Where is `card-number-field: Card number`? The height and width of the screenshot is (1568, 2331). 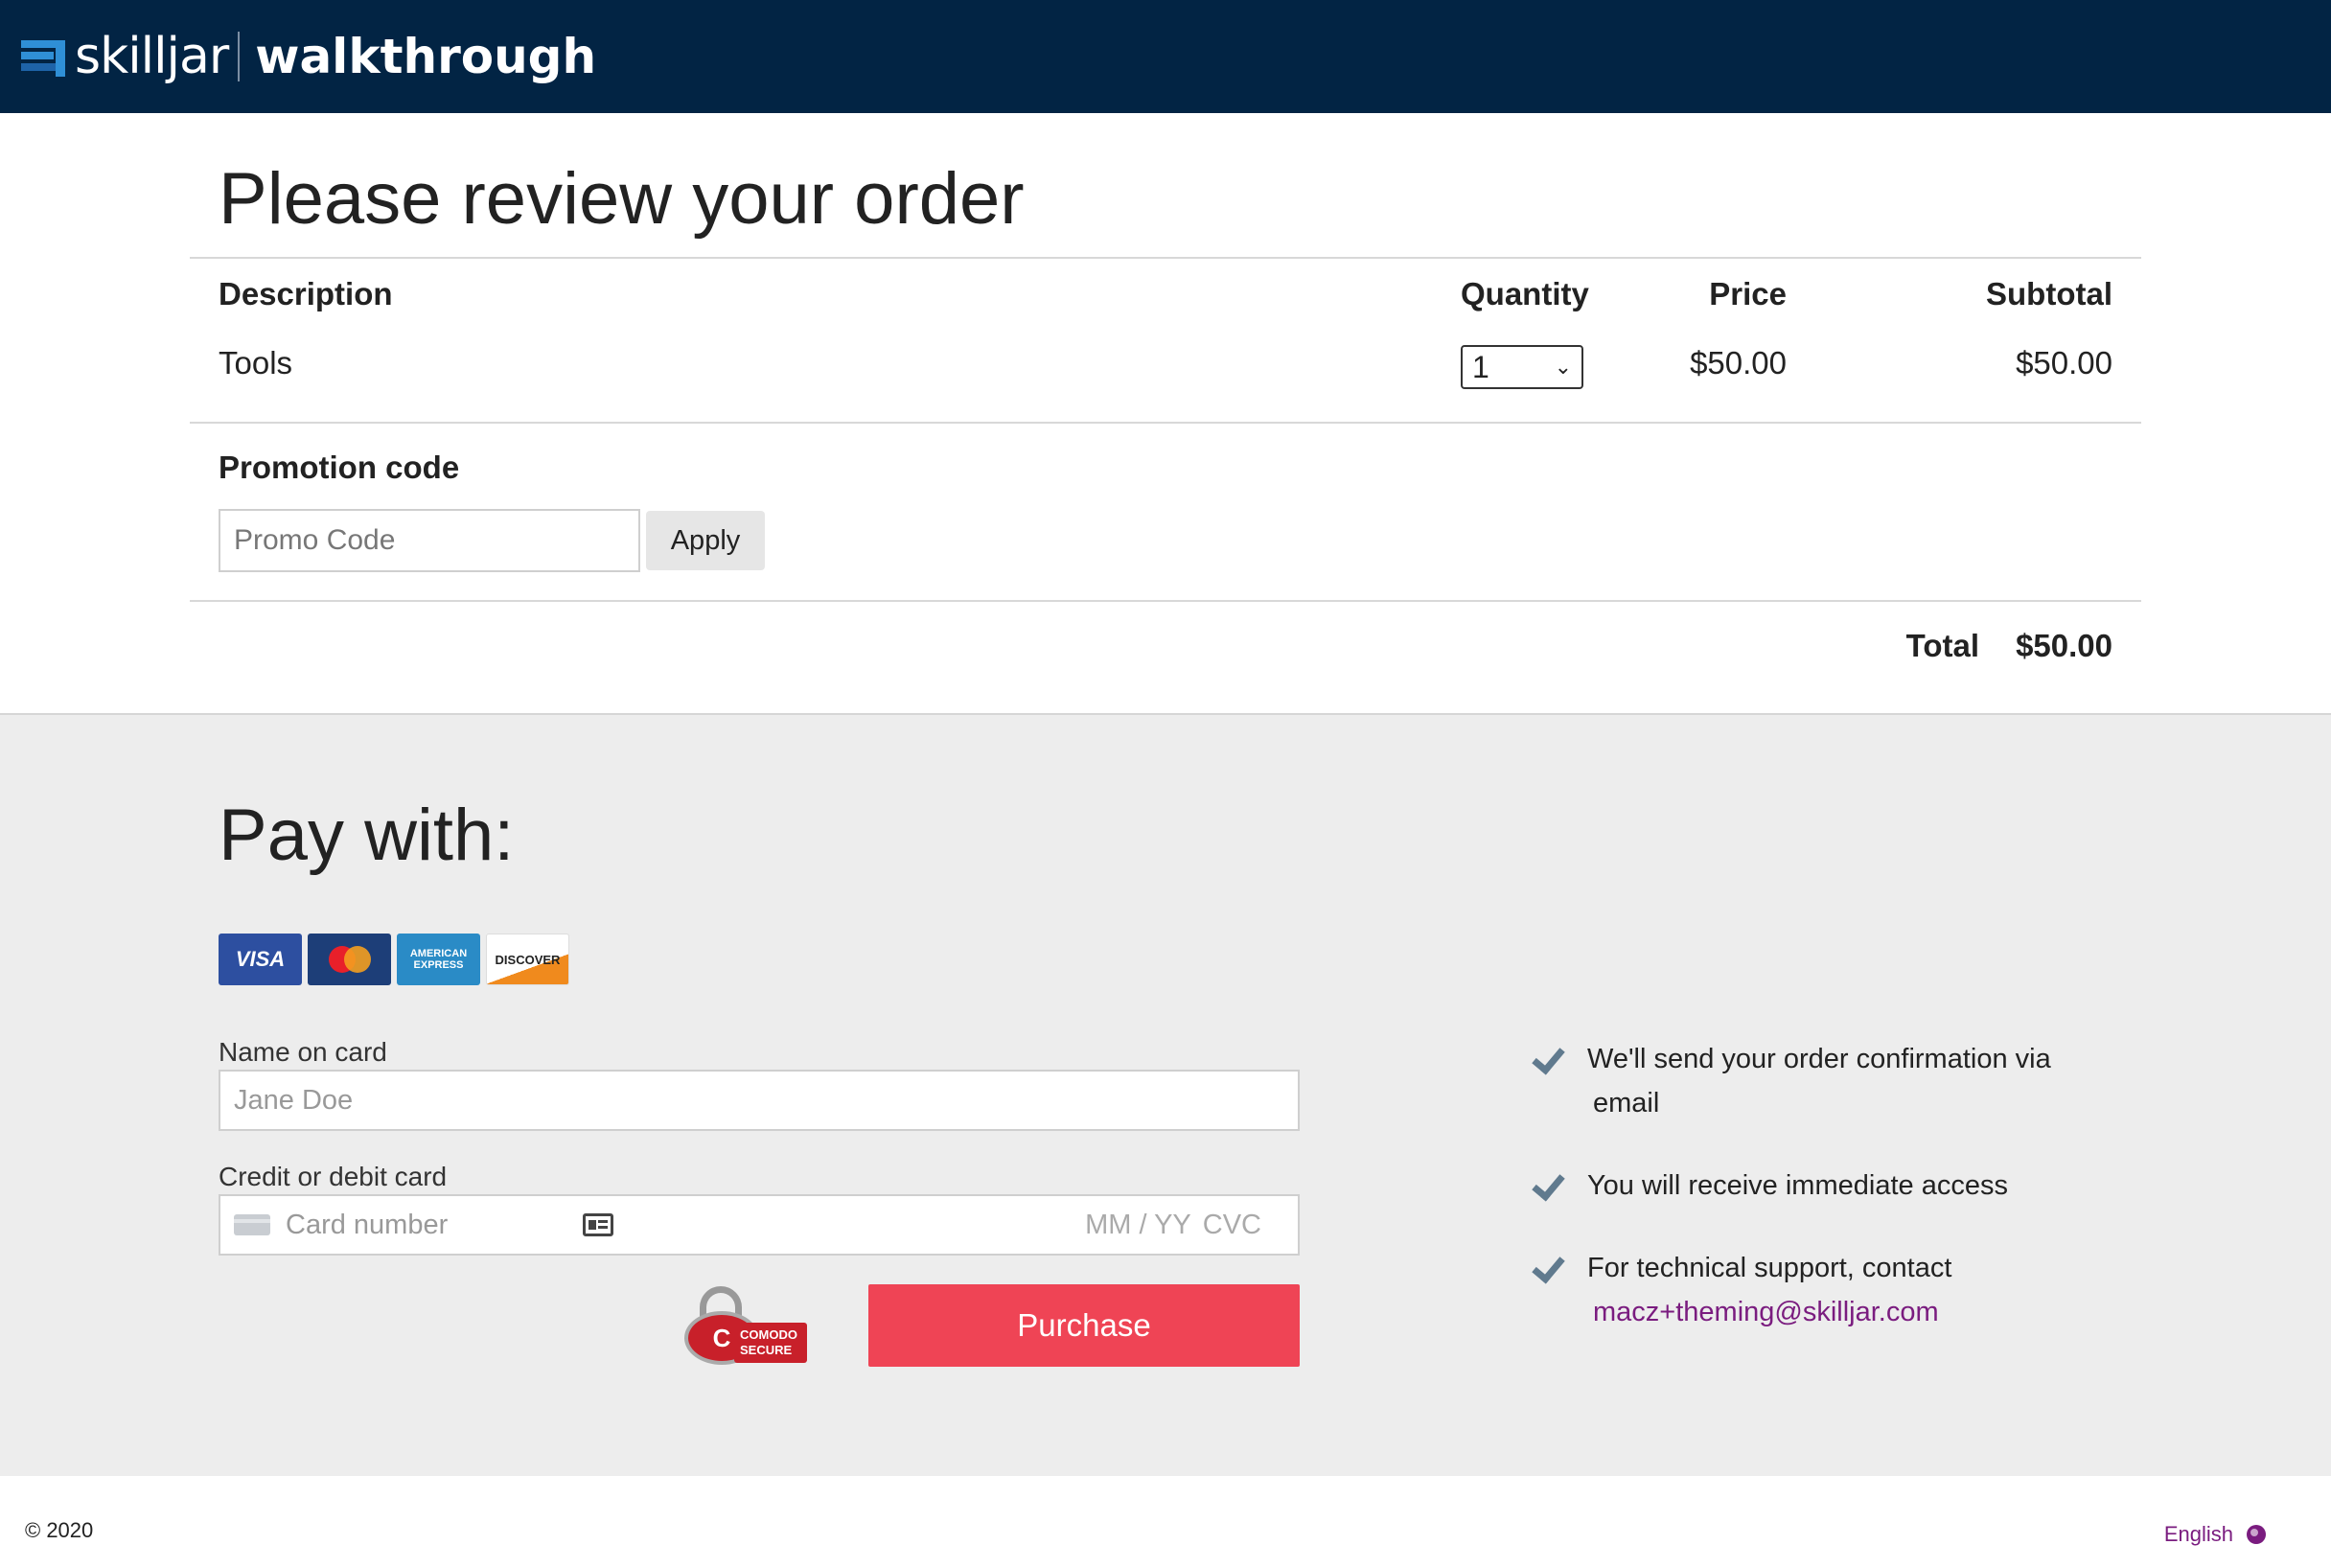 card-number-field: Card number is located at coordinates (435, 1225).